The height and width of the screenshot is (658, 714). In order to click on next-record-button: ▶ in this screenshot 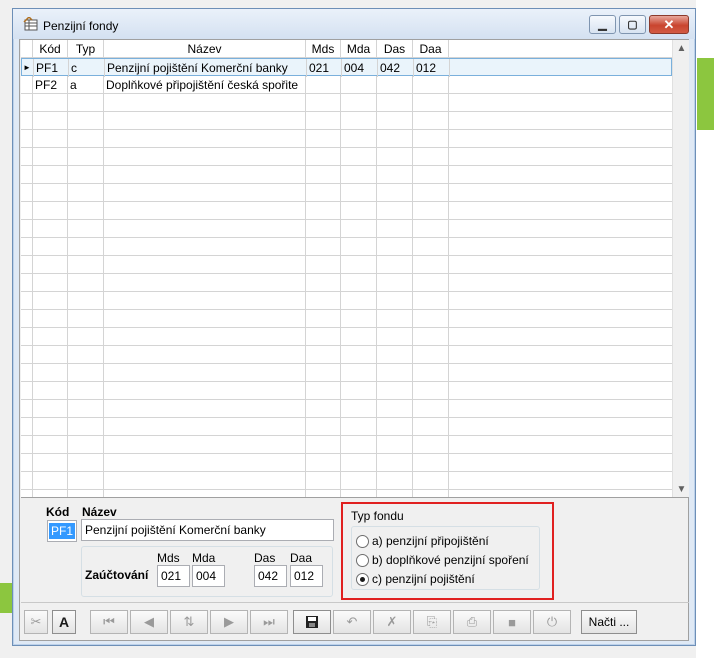, I will do `click(229, 622)`.